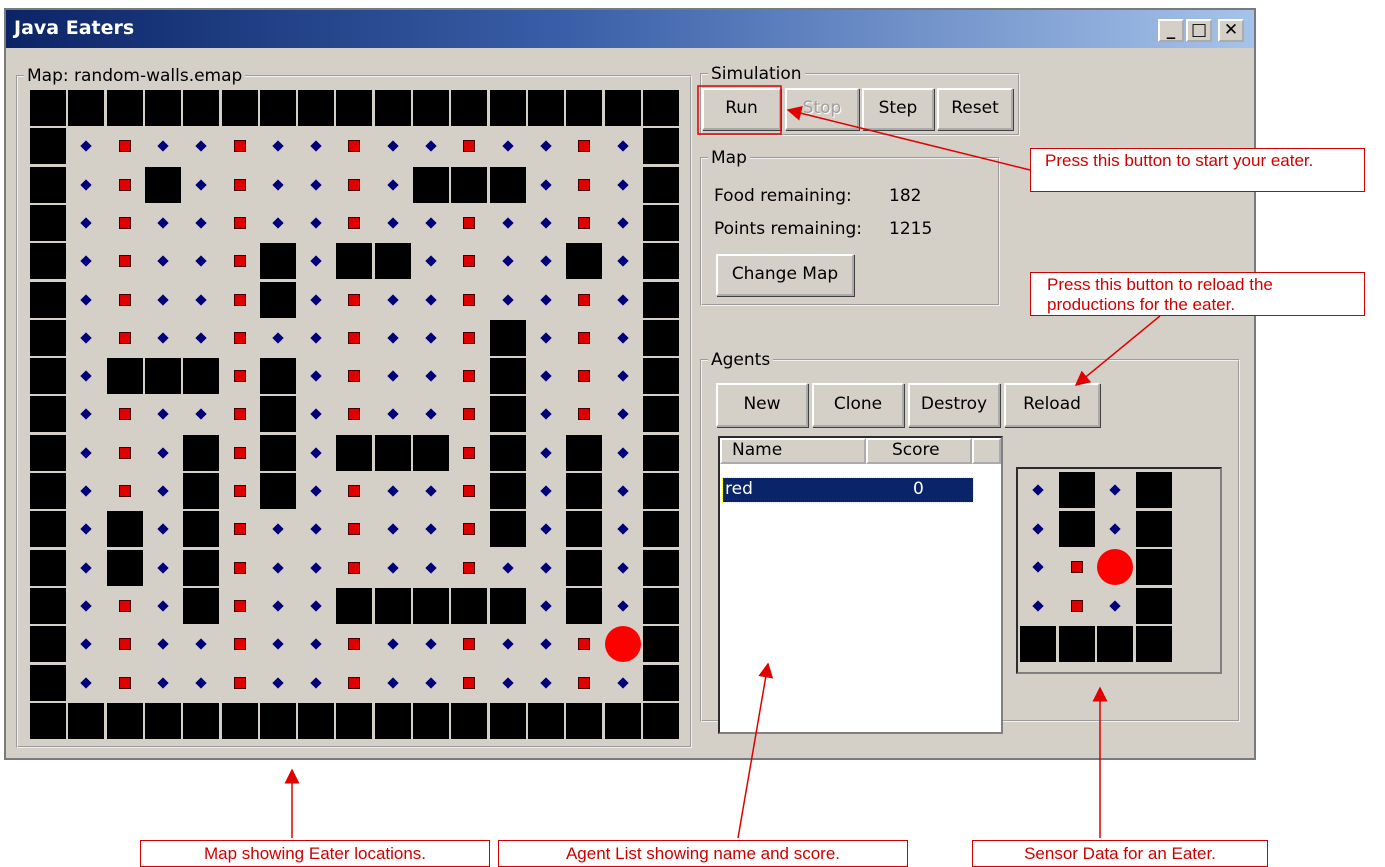 The image size is (1385, 867). Describe the element at coordinates (74, 28) in the screenshot. I see `window-title: Java Eaters` at that location.